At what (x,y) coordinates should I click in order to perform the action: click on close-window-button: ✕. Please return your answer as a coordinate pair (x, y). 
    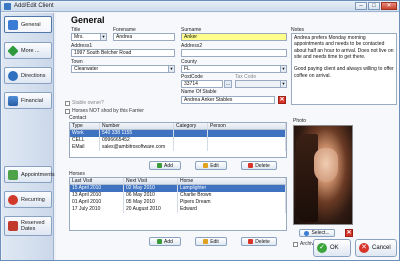
    Looking at the image, I should click on (389, 6).